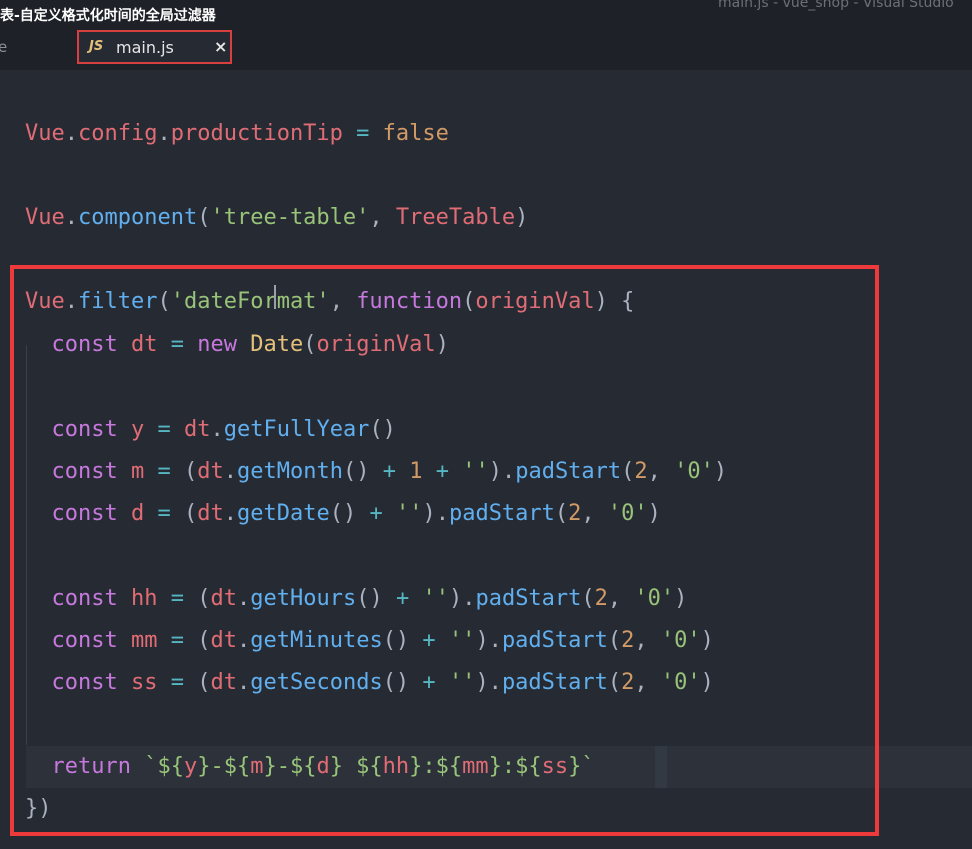 The image size is (972, 849). I want to click on code-token: ,, so click(382, 217).